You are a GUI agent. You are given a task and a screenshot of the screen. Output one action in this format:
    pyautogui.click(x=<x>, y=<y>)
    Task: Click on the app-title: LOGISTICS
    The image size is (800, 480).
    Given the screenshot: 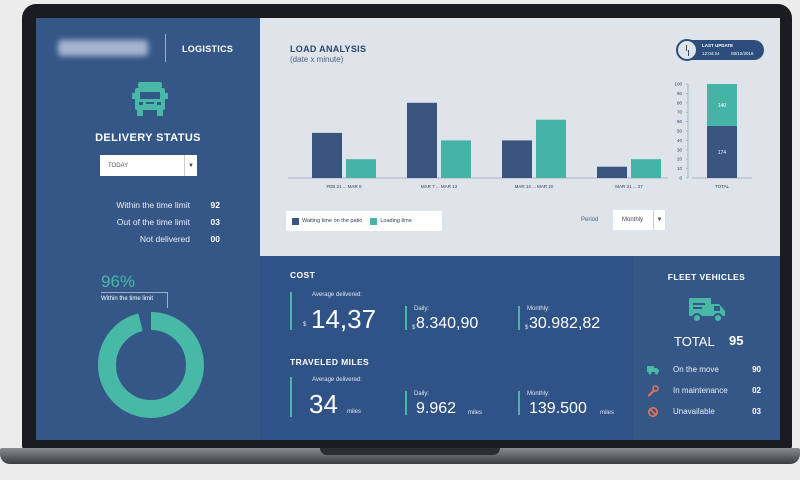 What is the action you would take?
    pyautogui.click(x=208, y=49)
    